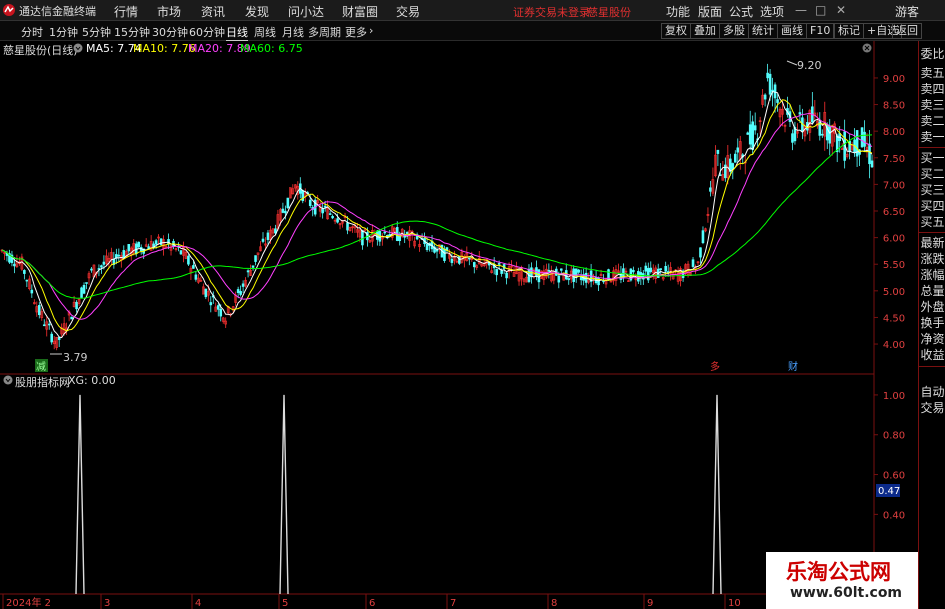 The width and height of the screenshot is (945, 609). Describe the element at coordinates (932, 158) in the screenshot. I see `side-item-buy1: 买一` at that location.